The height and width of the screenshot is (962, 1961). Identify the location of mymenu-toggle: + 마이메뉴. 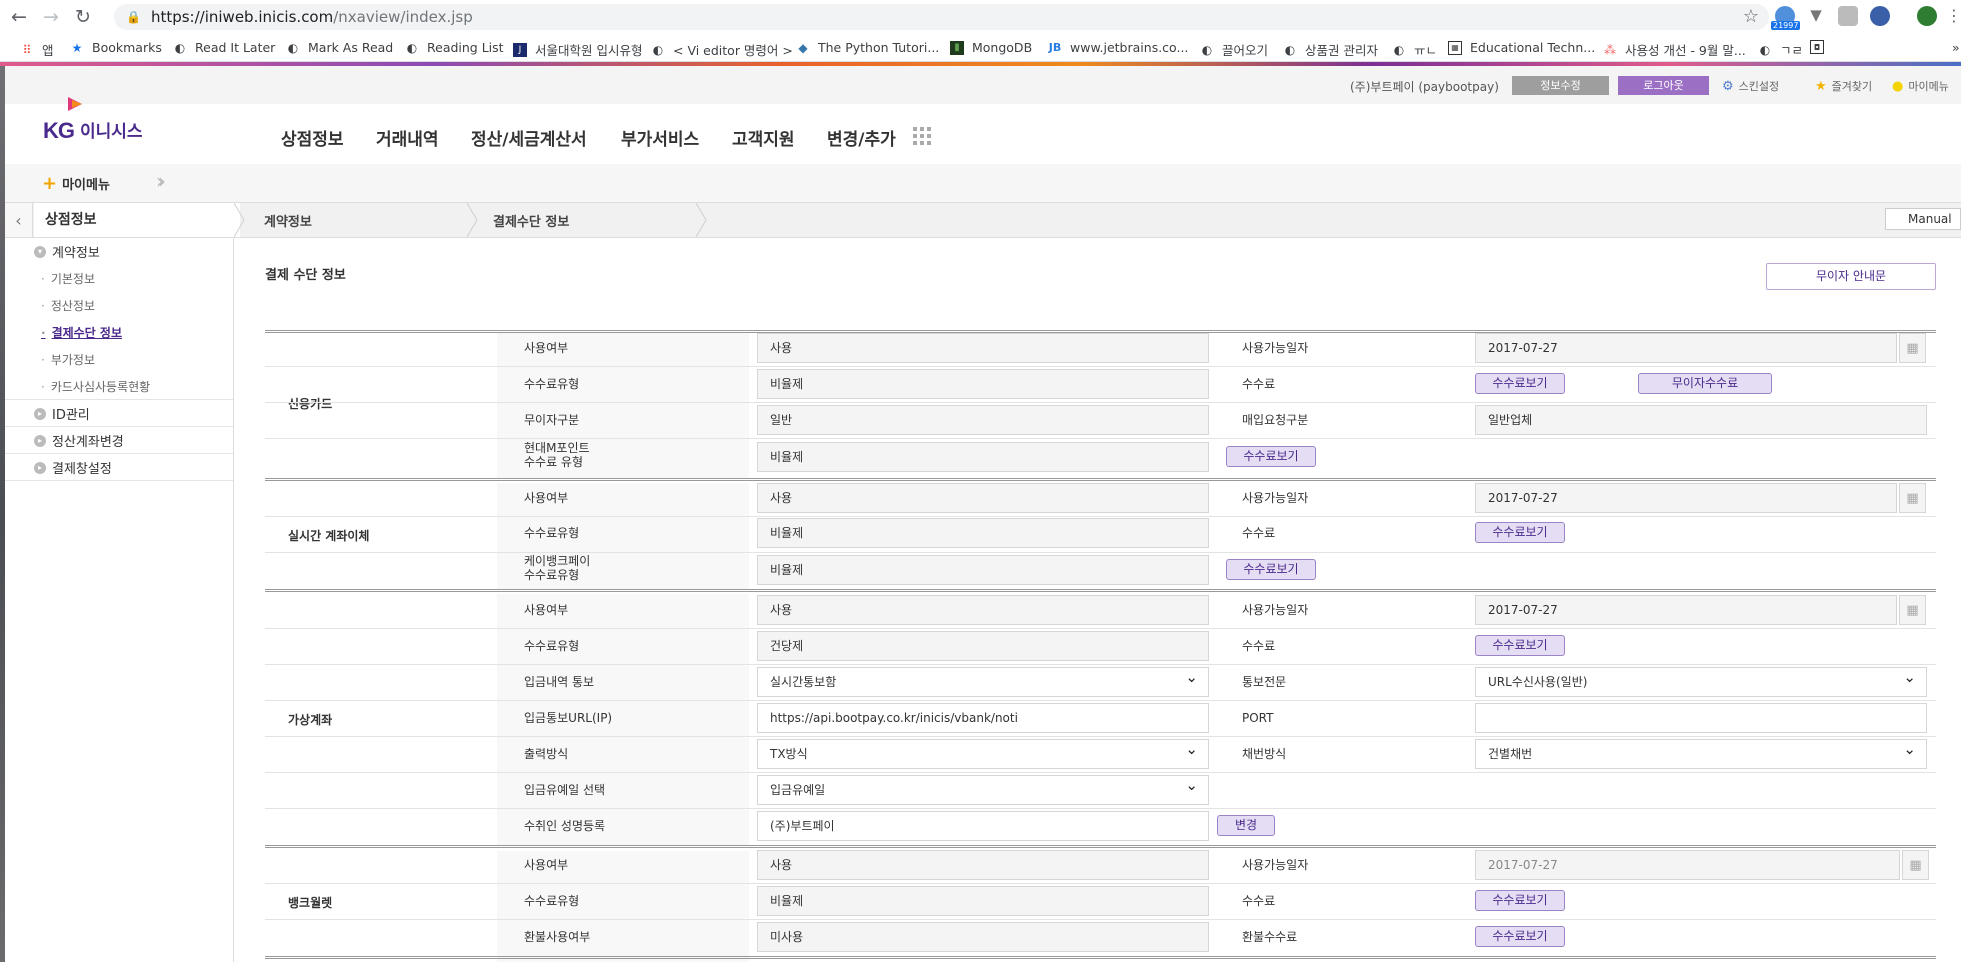
(76, 183).